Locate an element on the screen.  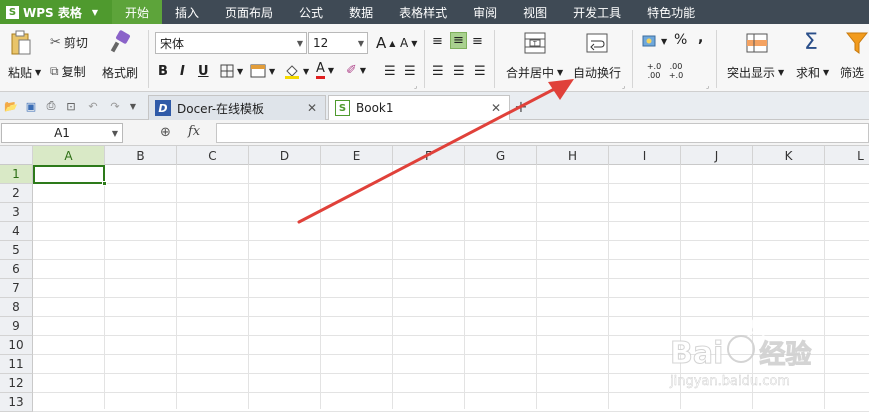
tab-developer: 开发工具 is located at coordinates (597, 12).